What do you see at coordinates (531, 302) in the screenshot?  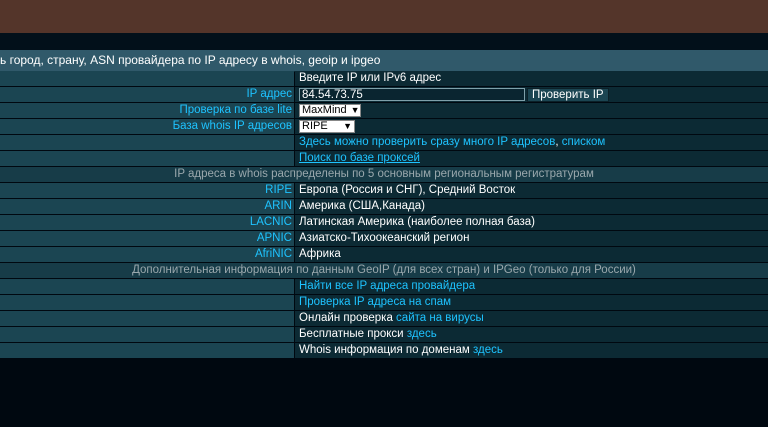 I see `spam-cell: Проверка IP адреса на спам` at bounding box center [531, 302].